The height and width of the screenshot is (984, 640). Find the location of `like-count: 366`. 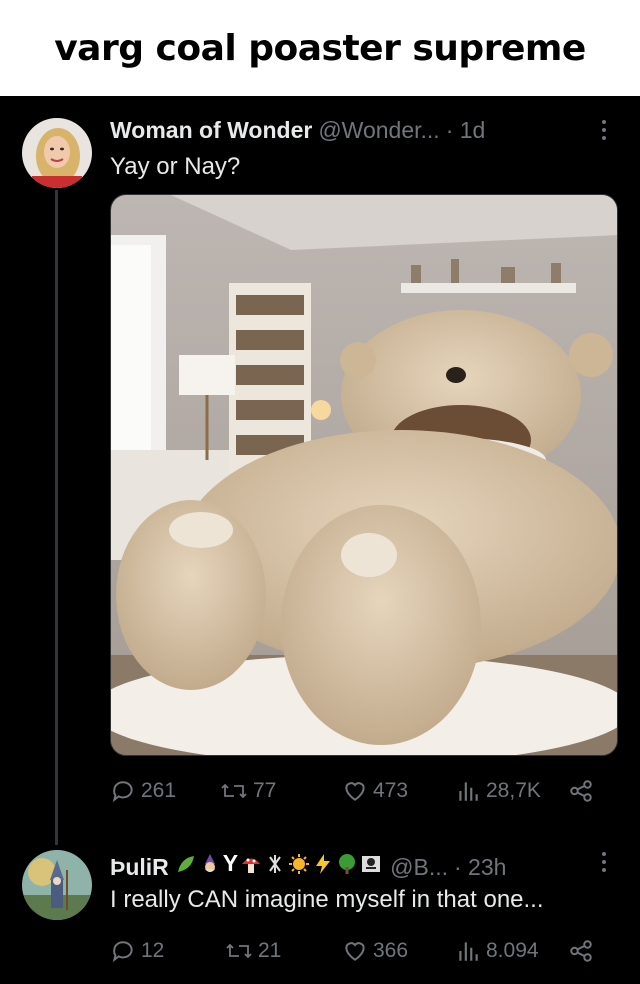

like-count: 366 is located at coordinates (391, 950).